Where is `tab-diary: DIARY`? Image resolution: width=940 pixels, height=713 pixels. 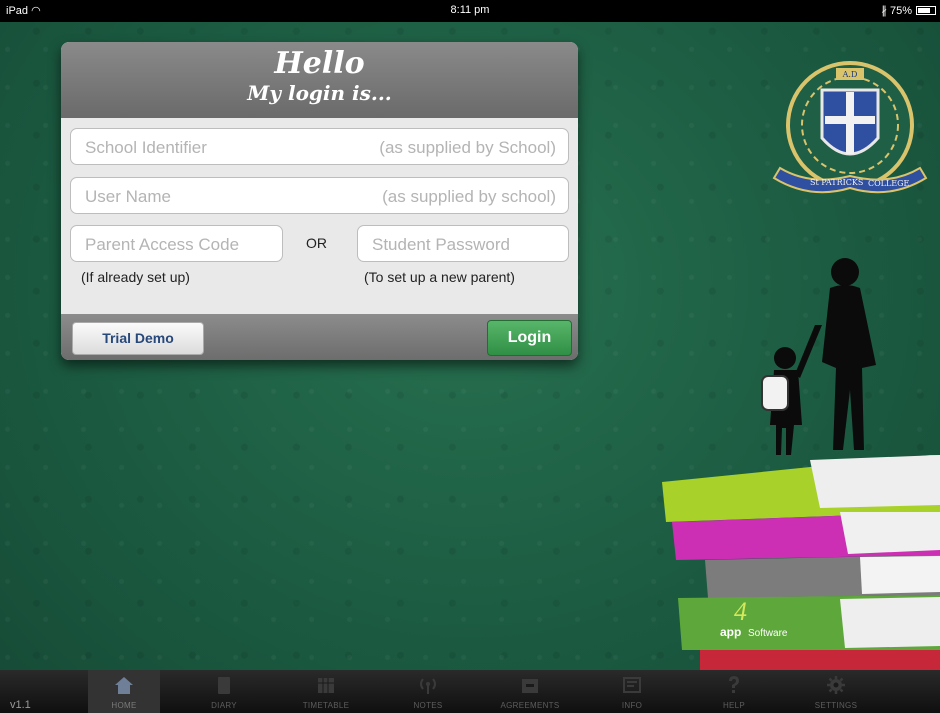
tab-diary: DIARY is located at coordinates (224, 691).